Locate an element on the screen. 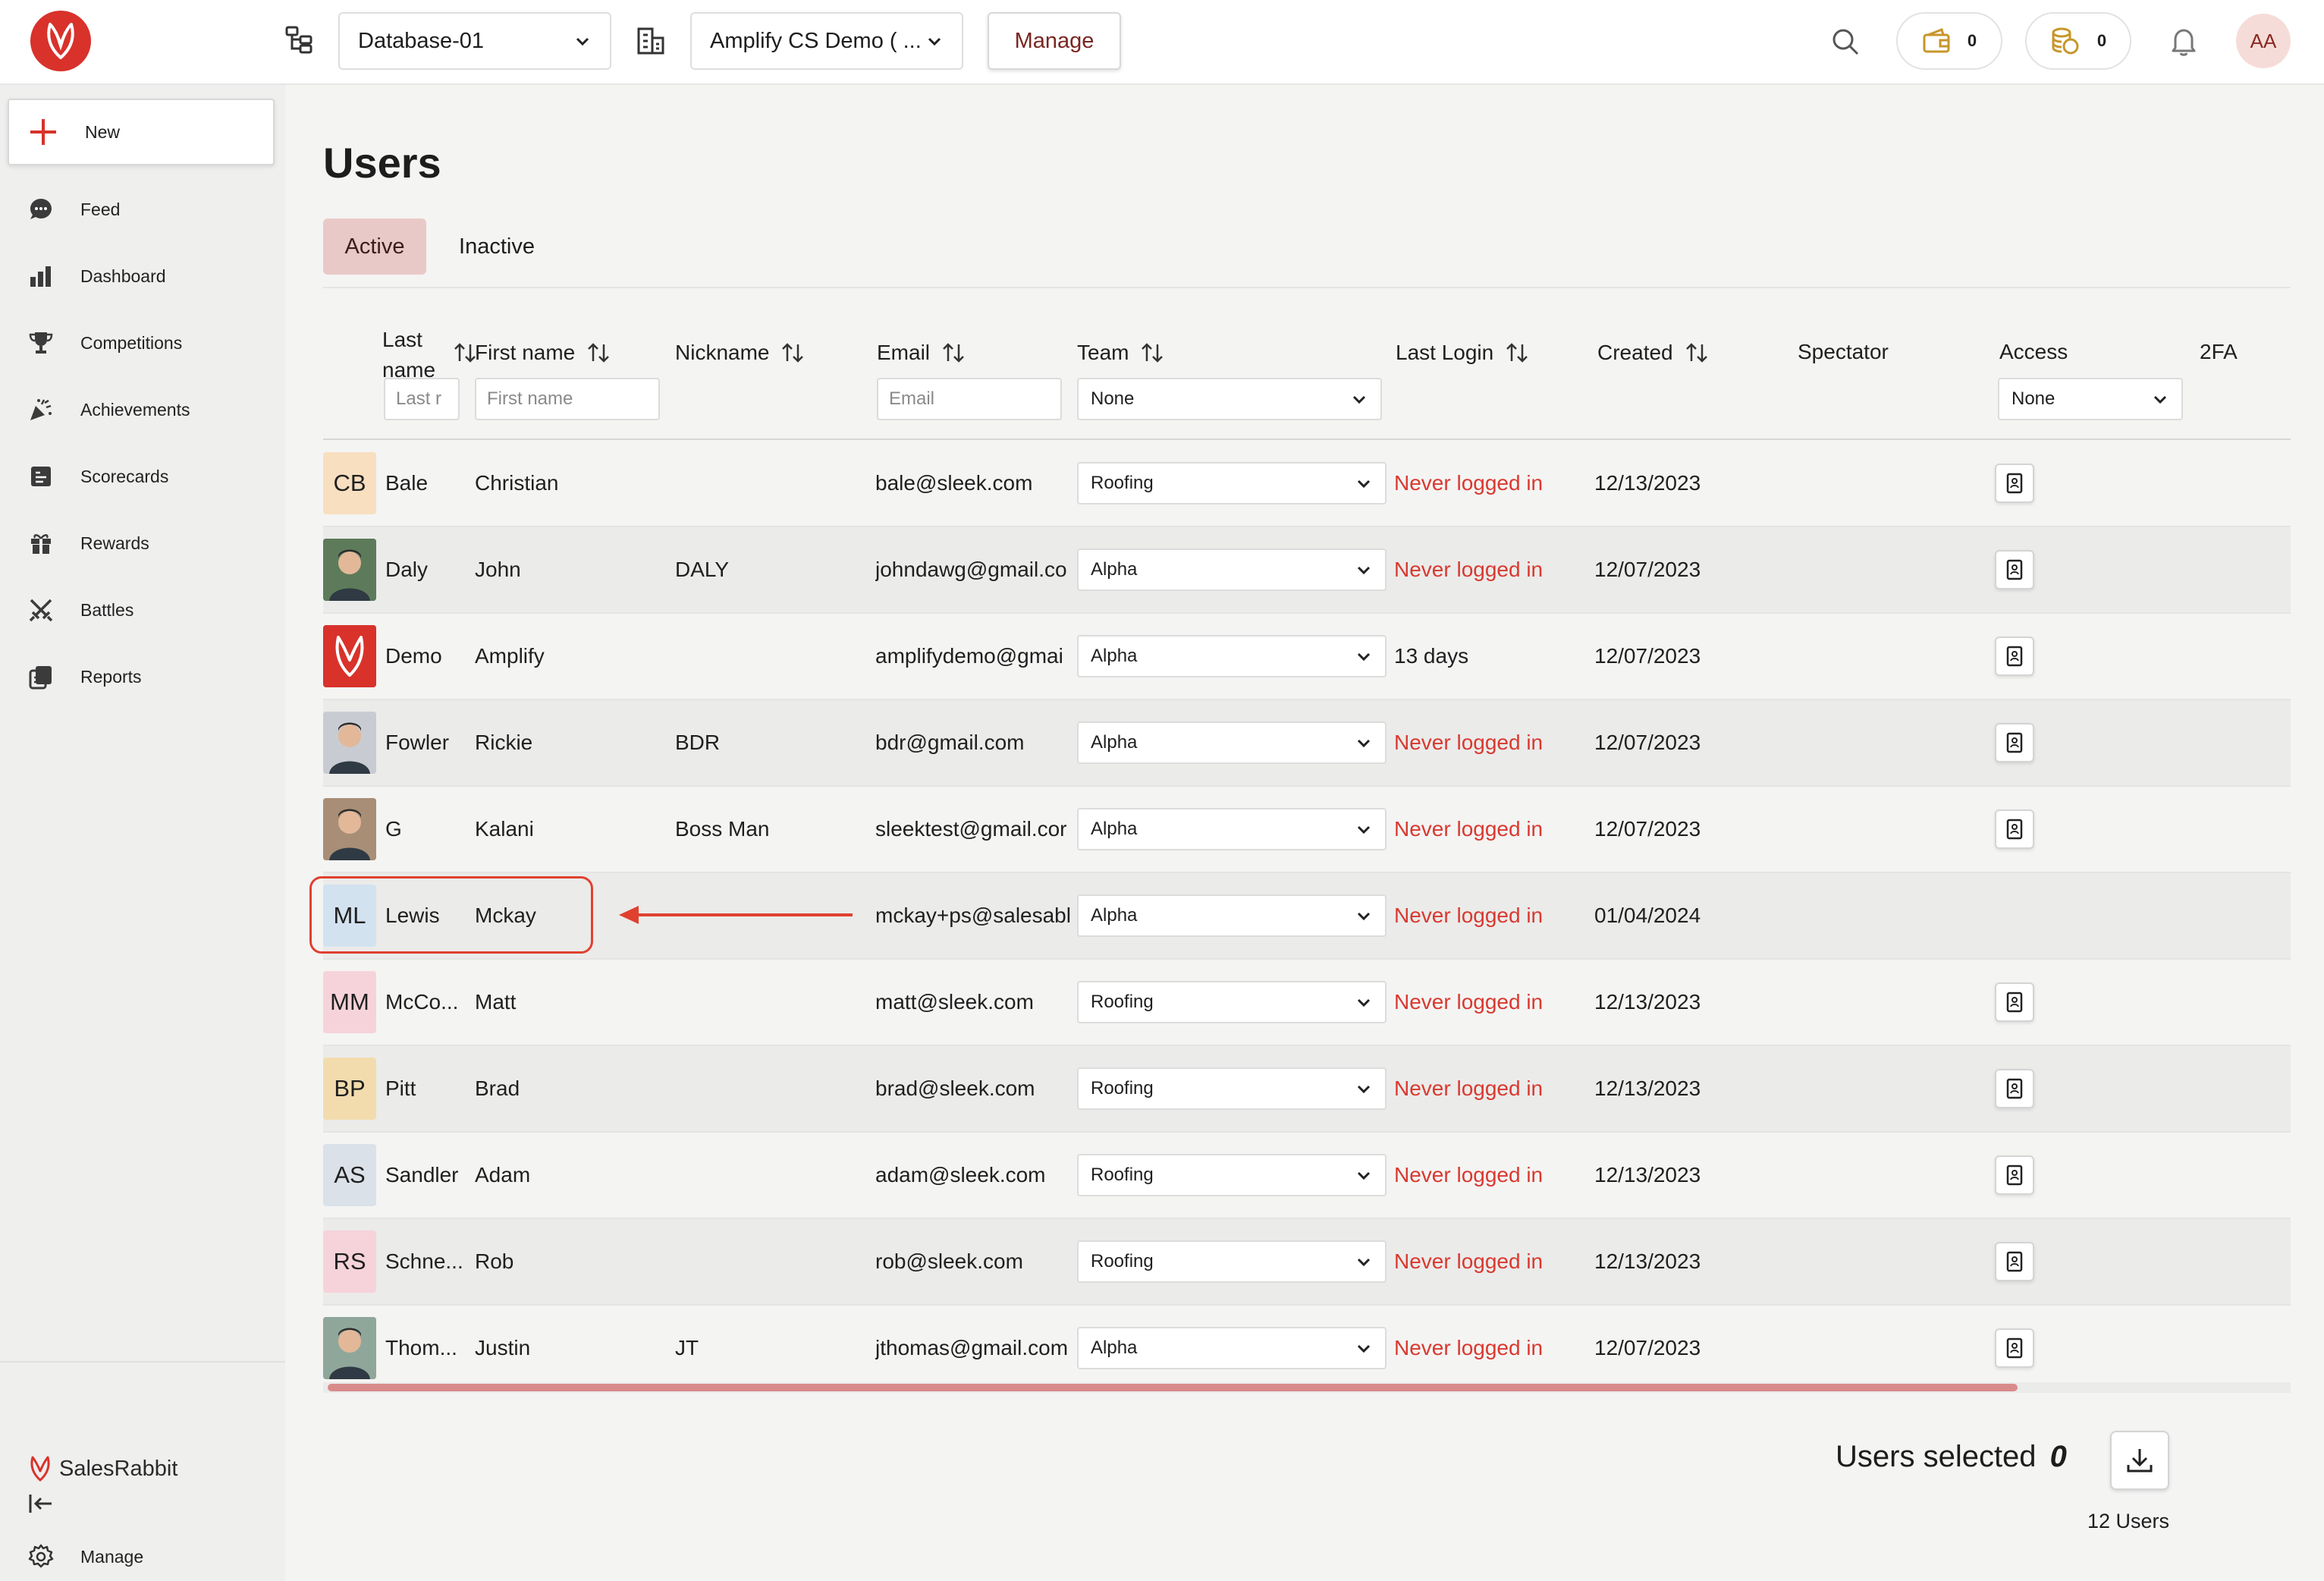 The image size is (2324, 1581). sidebar-item-label: Battles is located at coordinates (107, 609).